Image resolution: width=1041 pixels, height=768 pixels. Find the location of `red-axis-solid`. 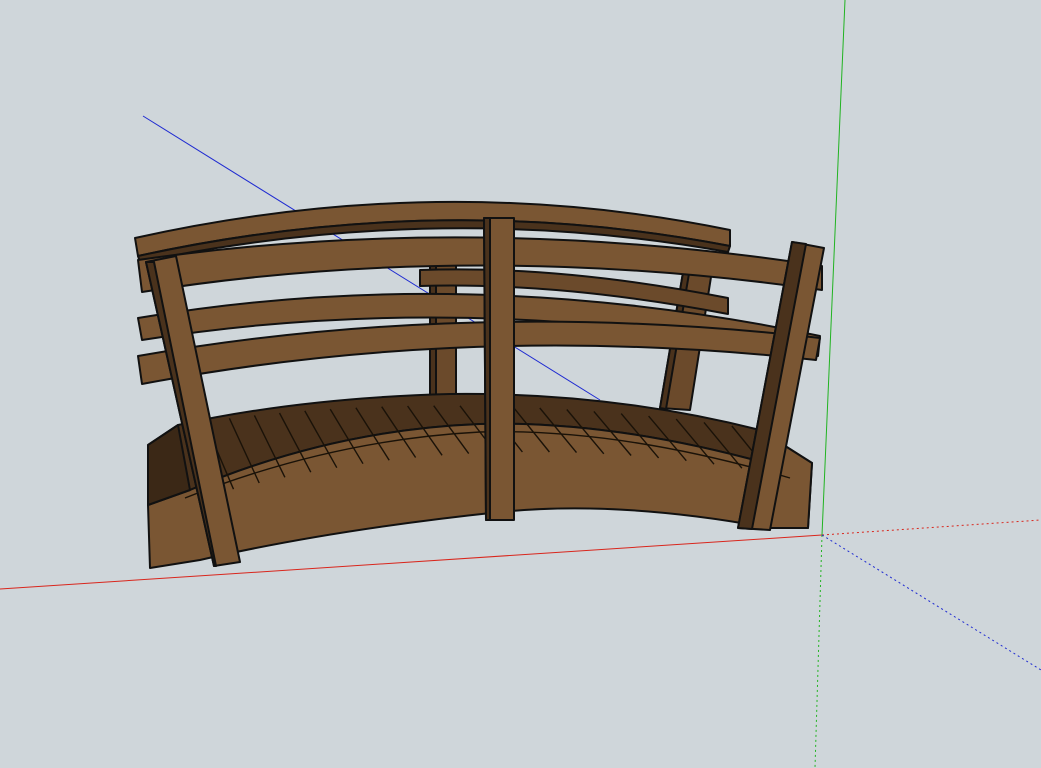

red-axis-solid is located at coordinates (411, 562).